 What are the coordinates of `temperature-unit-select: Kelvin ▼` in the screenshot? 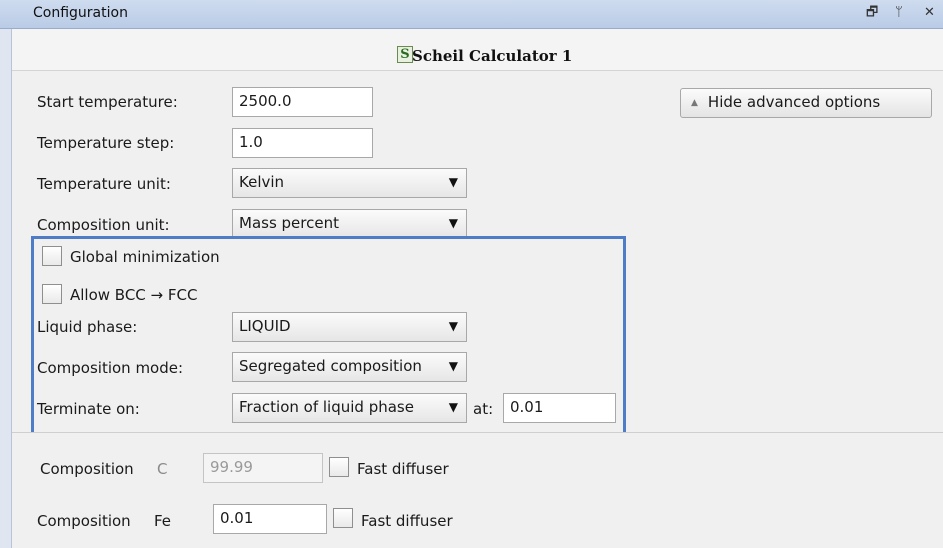 It's located at (349, 183).